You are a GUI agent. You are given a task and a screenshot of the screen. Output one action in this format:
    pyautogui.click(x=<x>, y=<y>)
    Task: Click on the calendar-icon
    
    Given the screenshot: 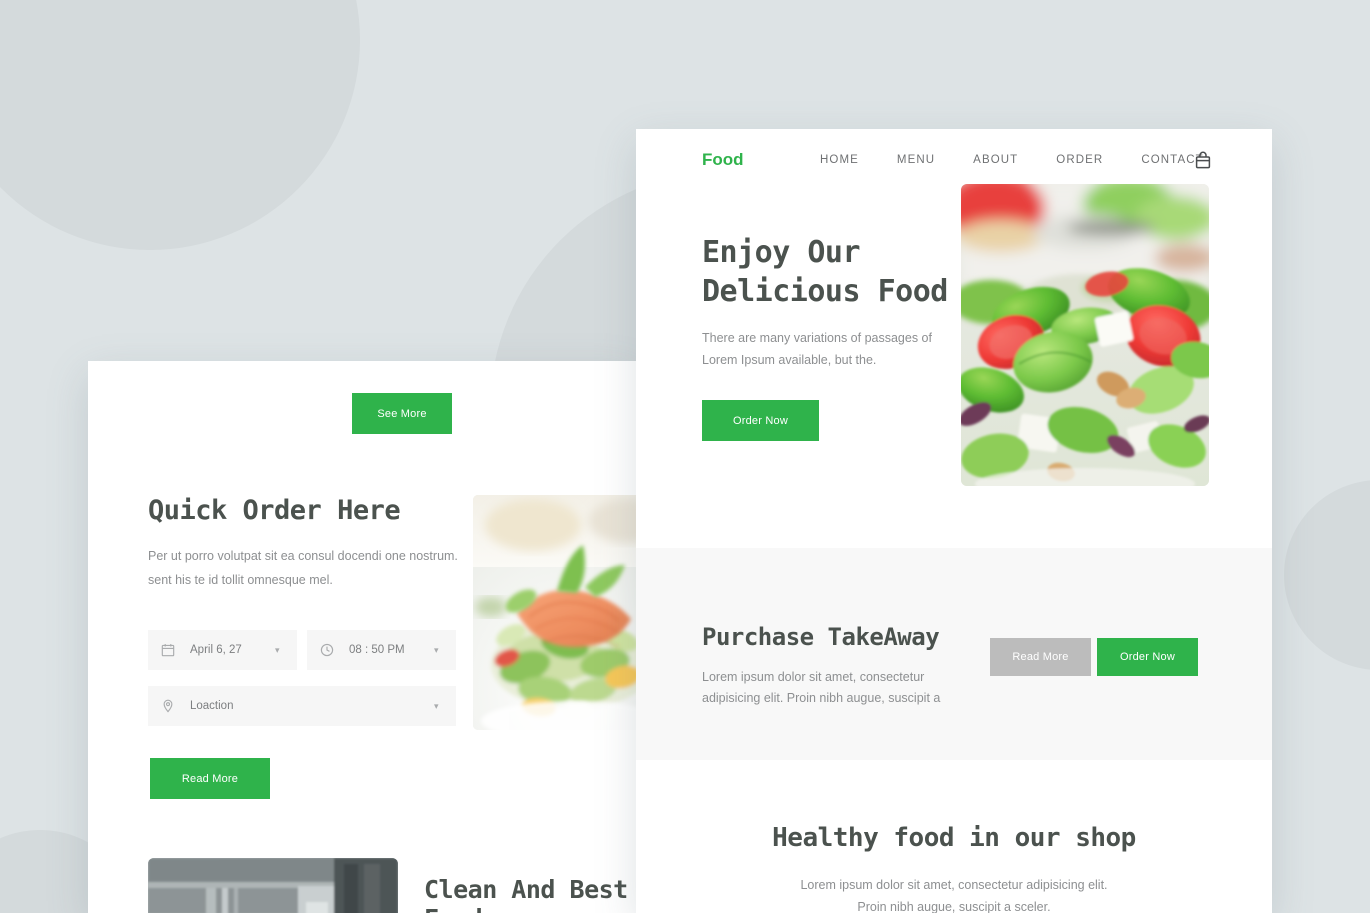 What is the action you would take?
    pyautogui.click(x=168, y=650)
    